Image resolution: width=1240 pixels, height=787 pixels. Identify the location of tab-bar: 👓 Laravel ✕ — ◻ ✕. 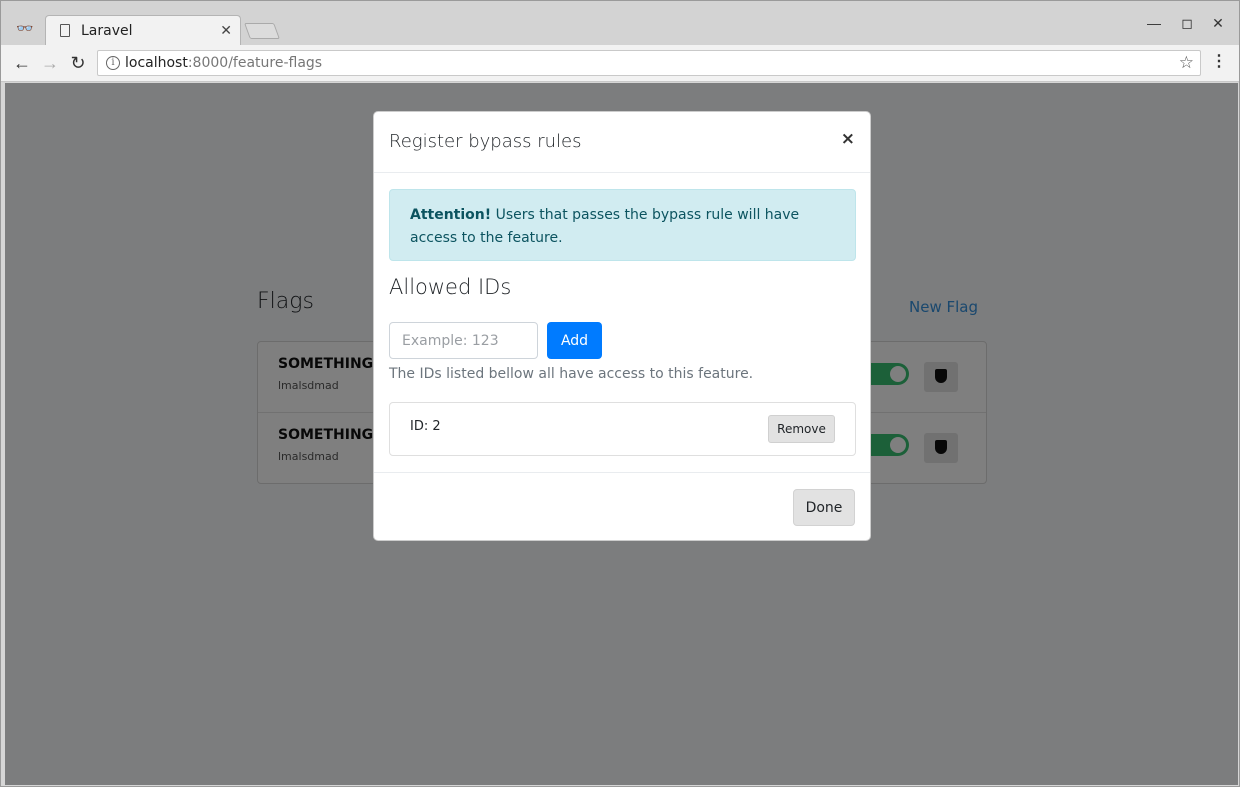
(620, 23).